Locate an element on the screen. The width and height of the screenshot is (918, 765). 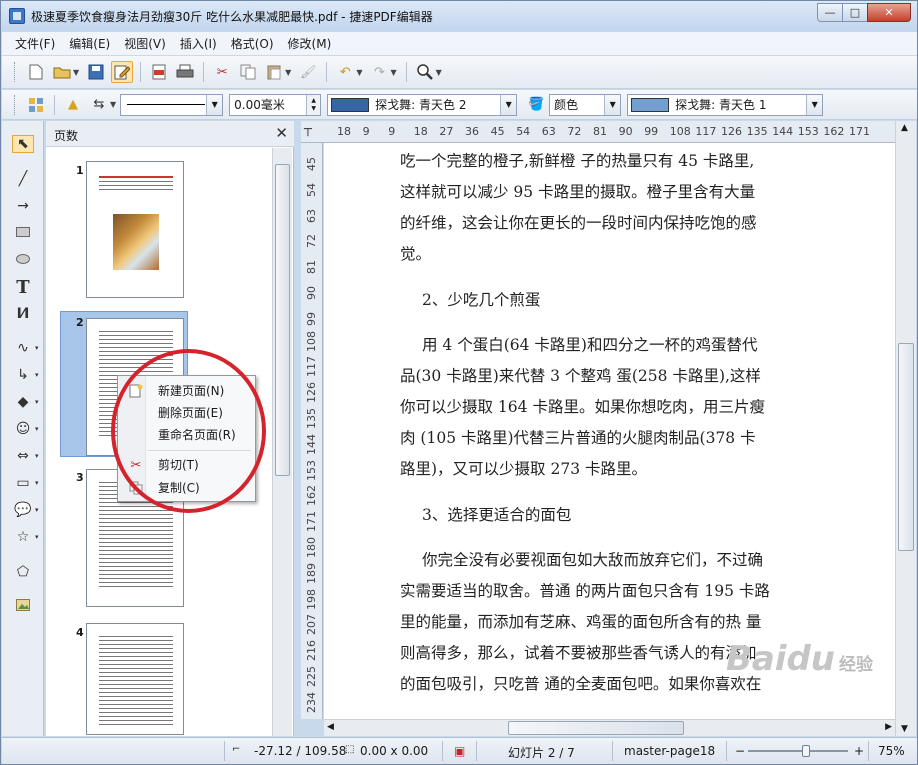
save-icon is located at coordinates (96, 72).